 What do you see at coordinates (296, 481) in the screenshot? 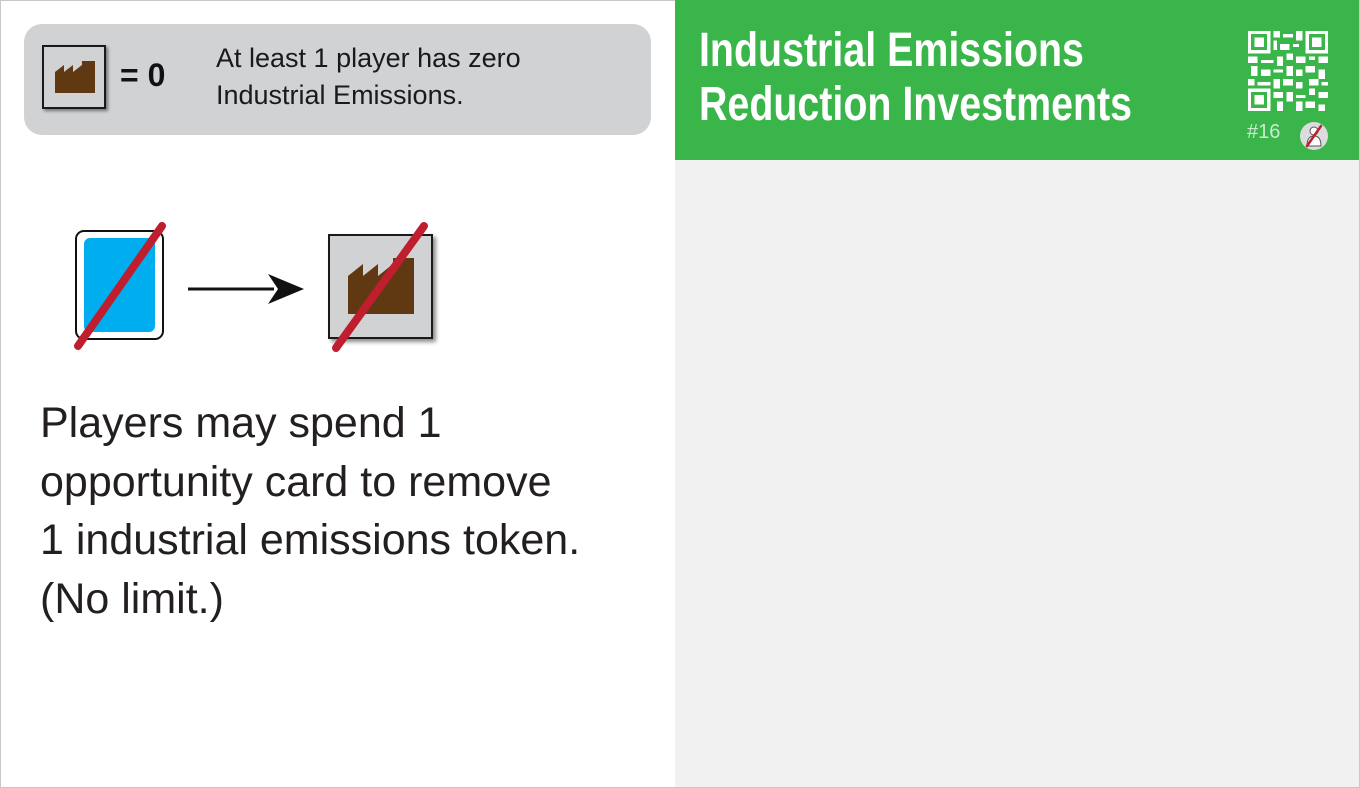
I see `effect-text-line-2: opportunity card to remove` at bounding box center [296, 481].